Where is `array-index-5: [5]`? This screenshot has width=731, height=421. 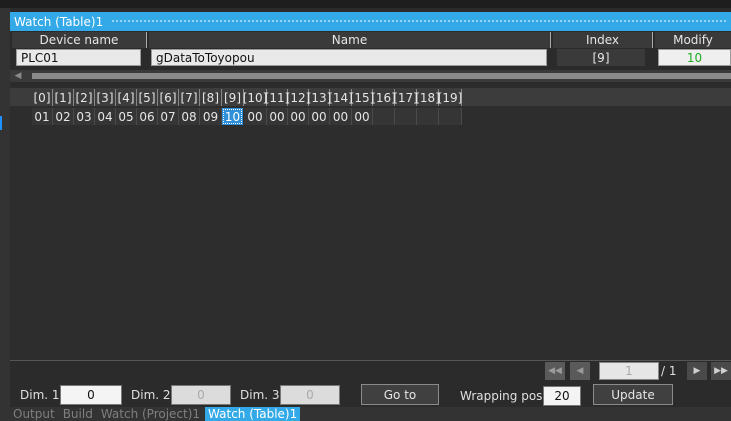 array-index-5: [5] is located at coordinates (147, 97).